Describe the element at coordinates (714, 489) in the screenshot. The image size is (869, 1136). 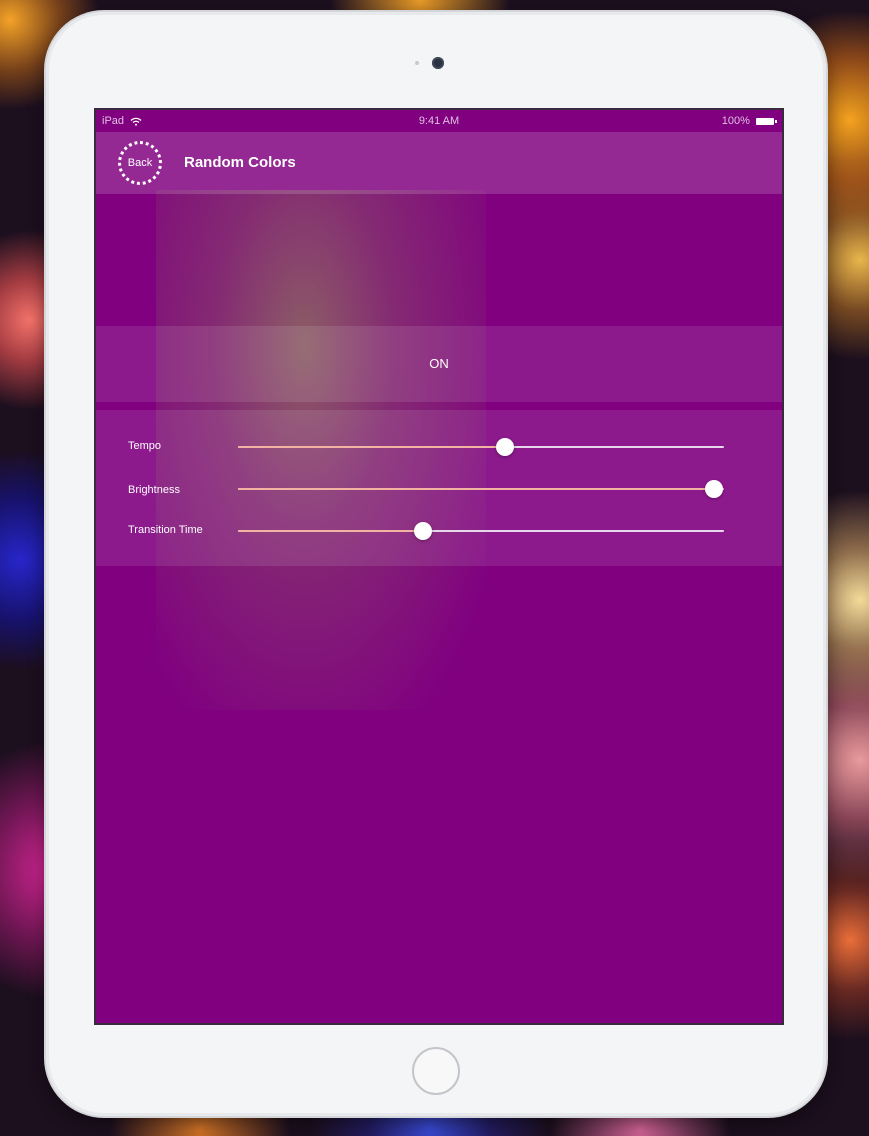
I see `brightness-slider-thumb` at that location.